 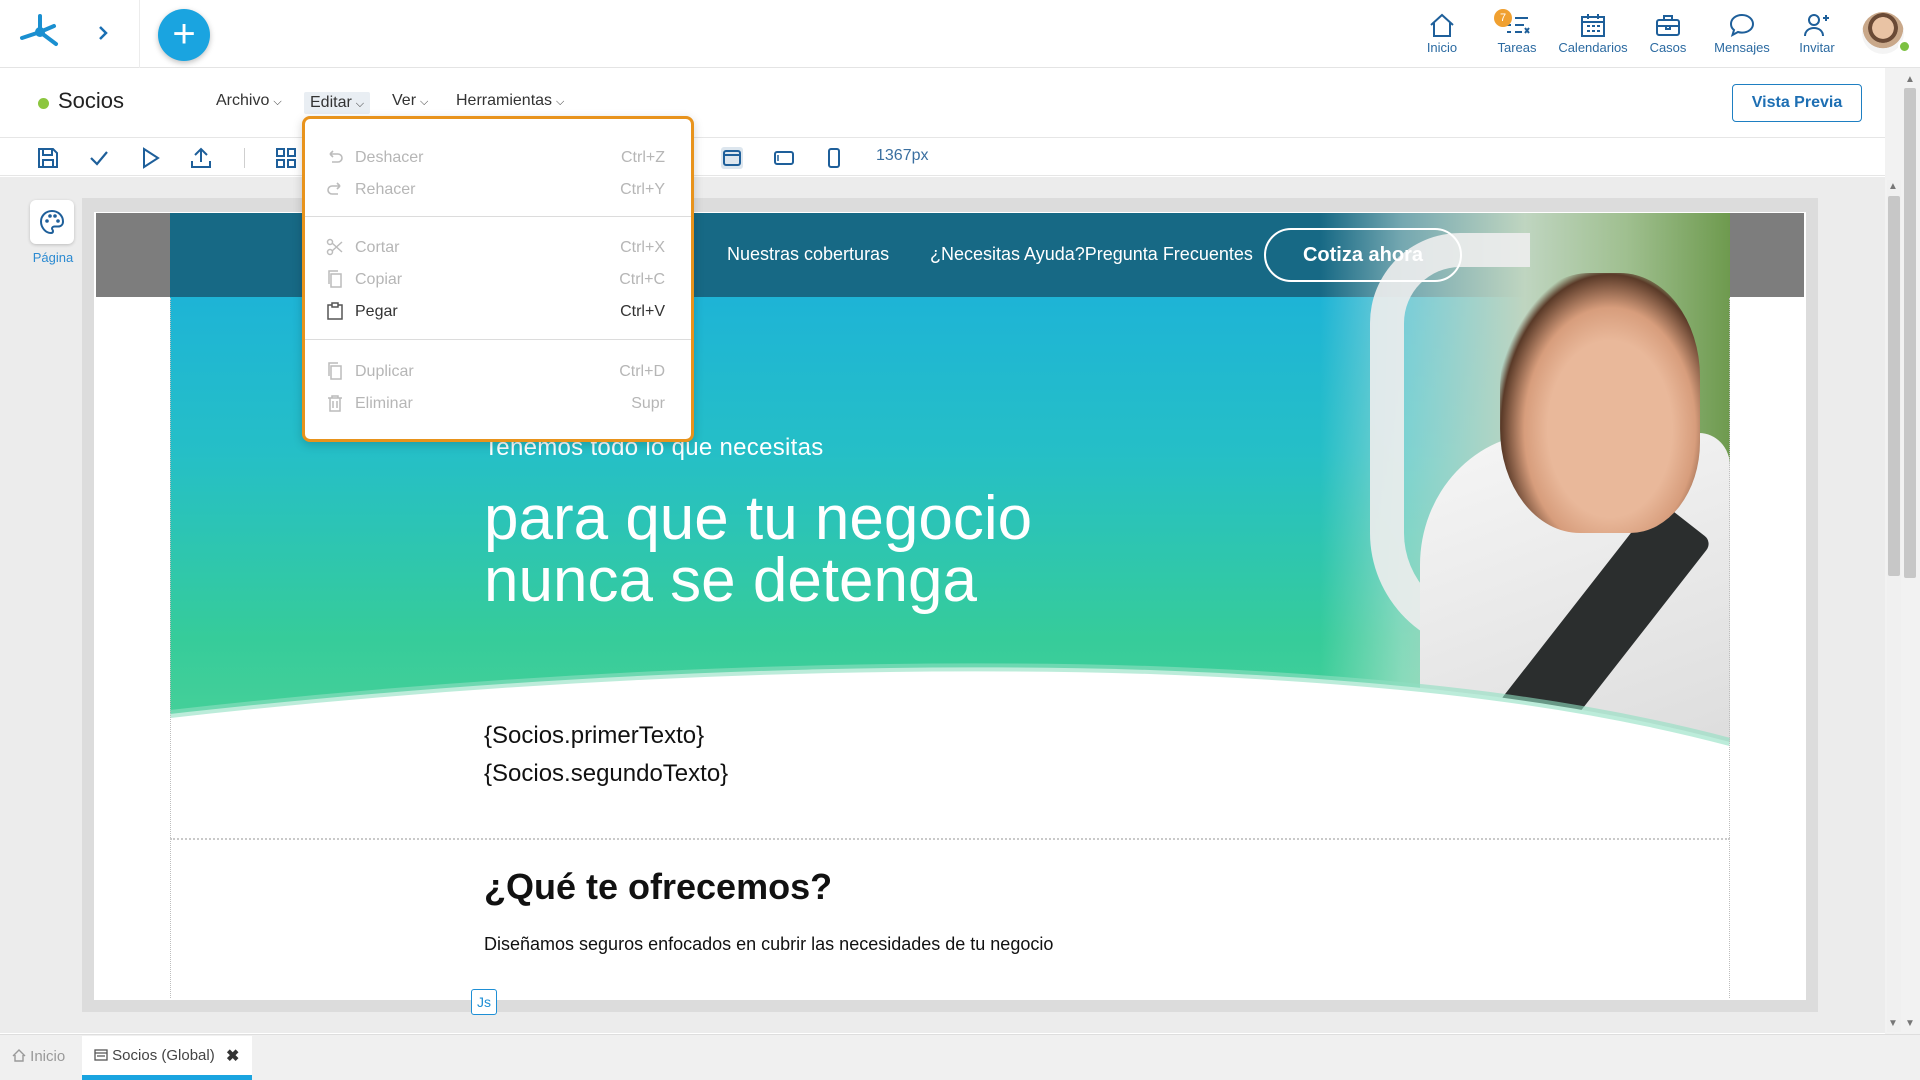 I want to click on menu-herramientas: Herramientas ⌵, so click(x=510, y=101).